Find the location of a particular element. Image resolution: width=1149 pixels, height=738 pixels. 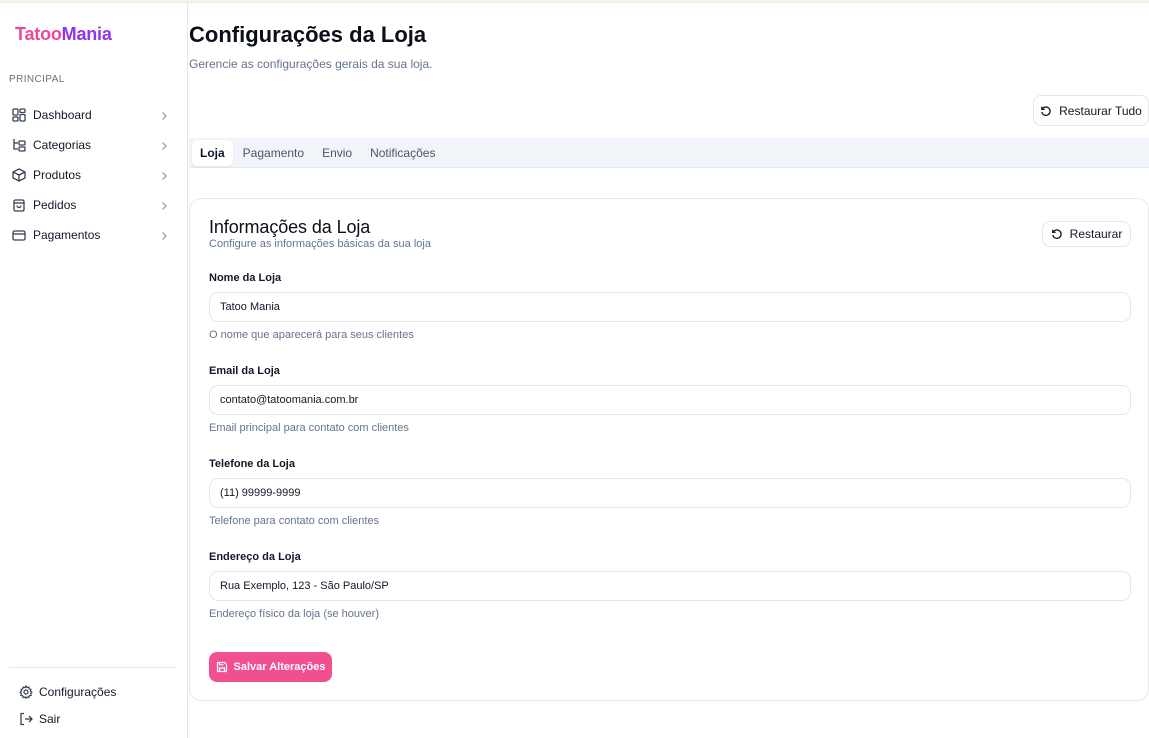

sidebar-item-sair: Sair is located at coordinates (39, 719).